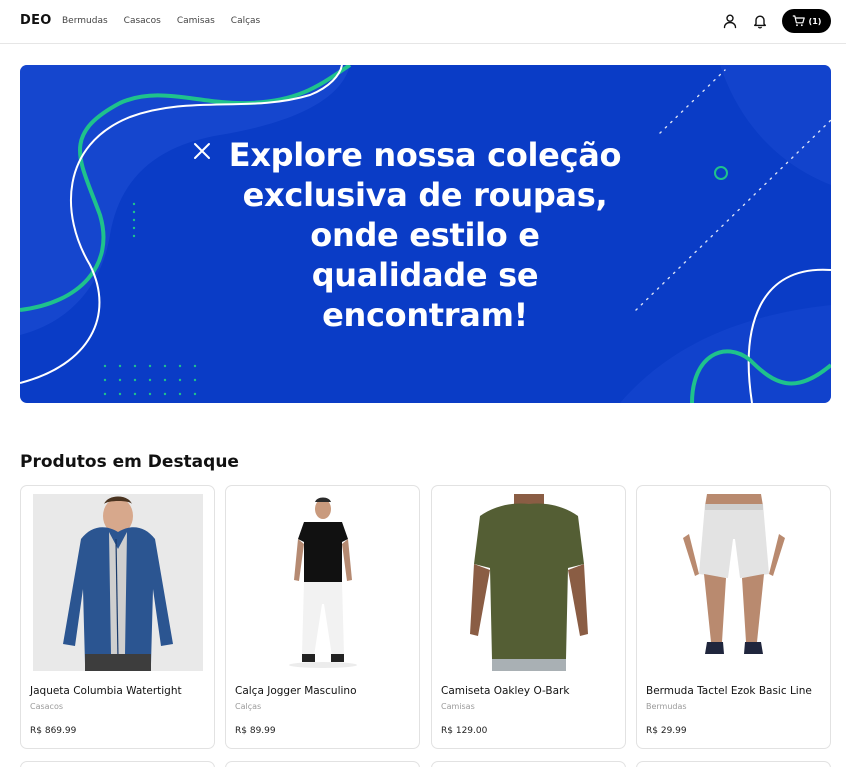 Image resolution: width=846 pixels, height=767 pixels. Describe the element at coordinates (666, 706) in the screenshot. I see `product-category: Bermudas` at that location.